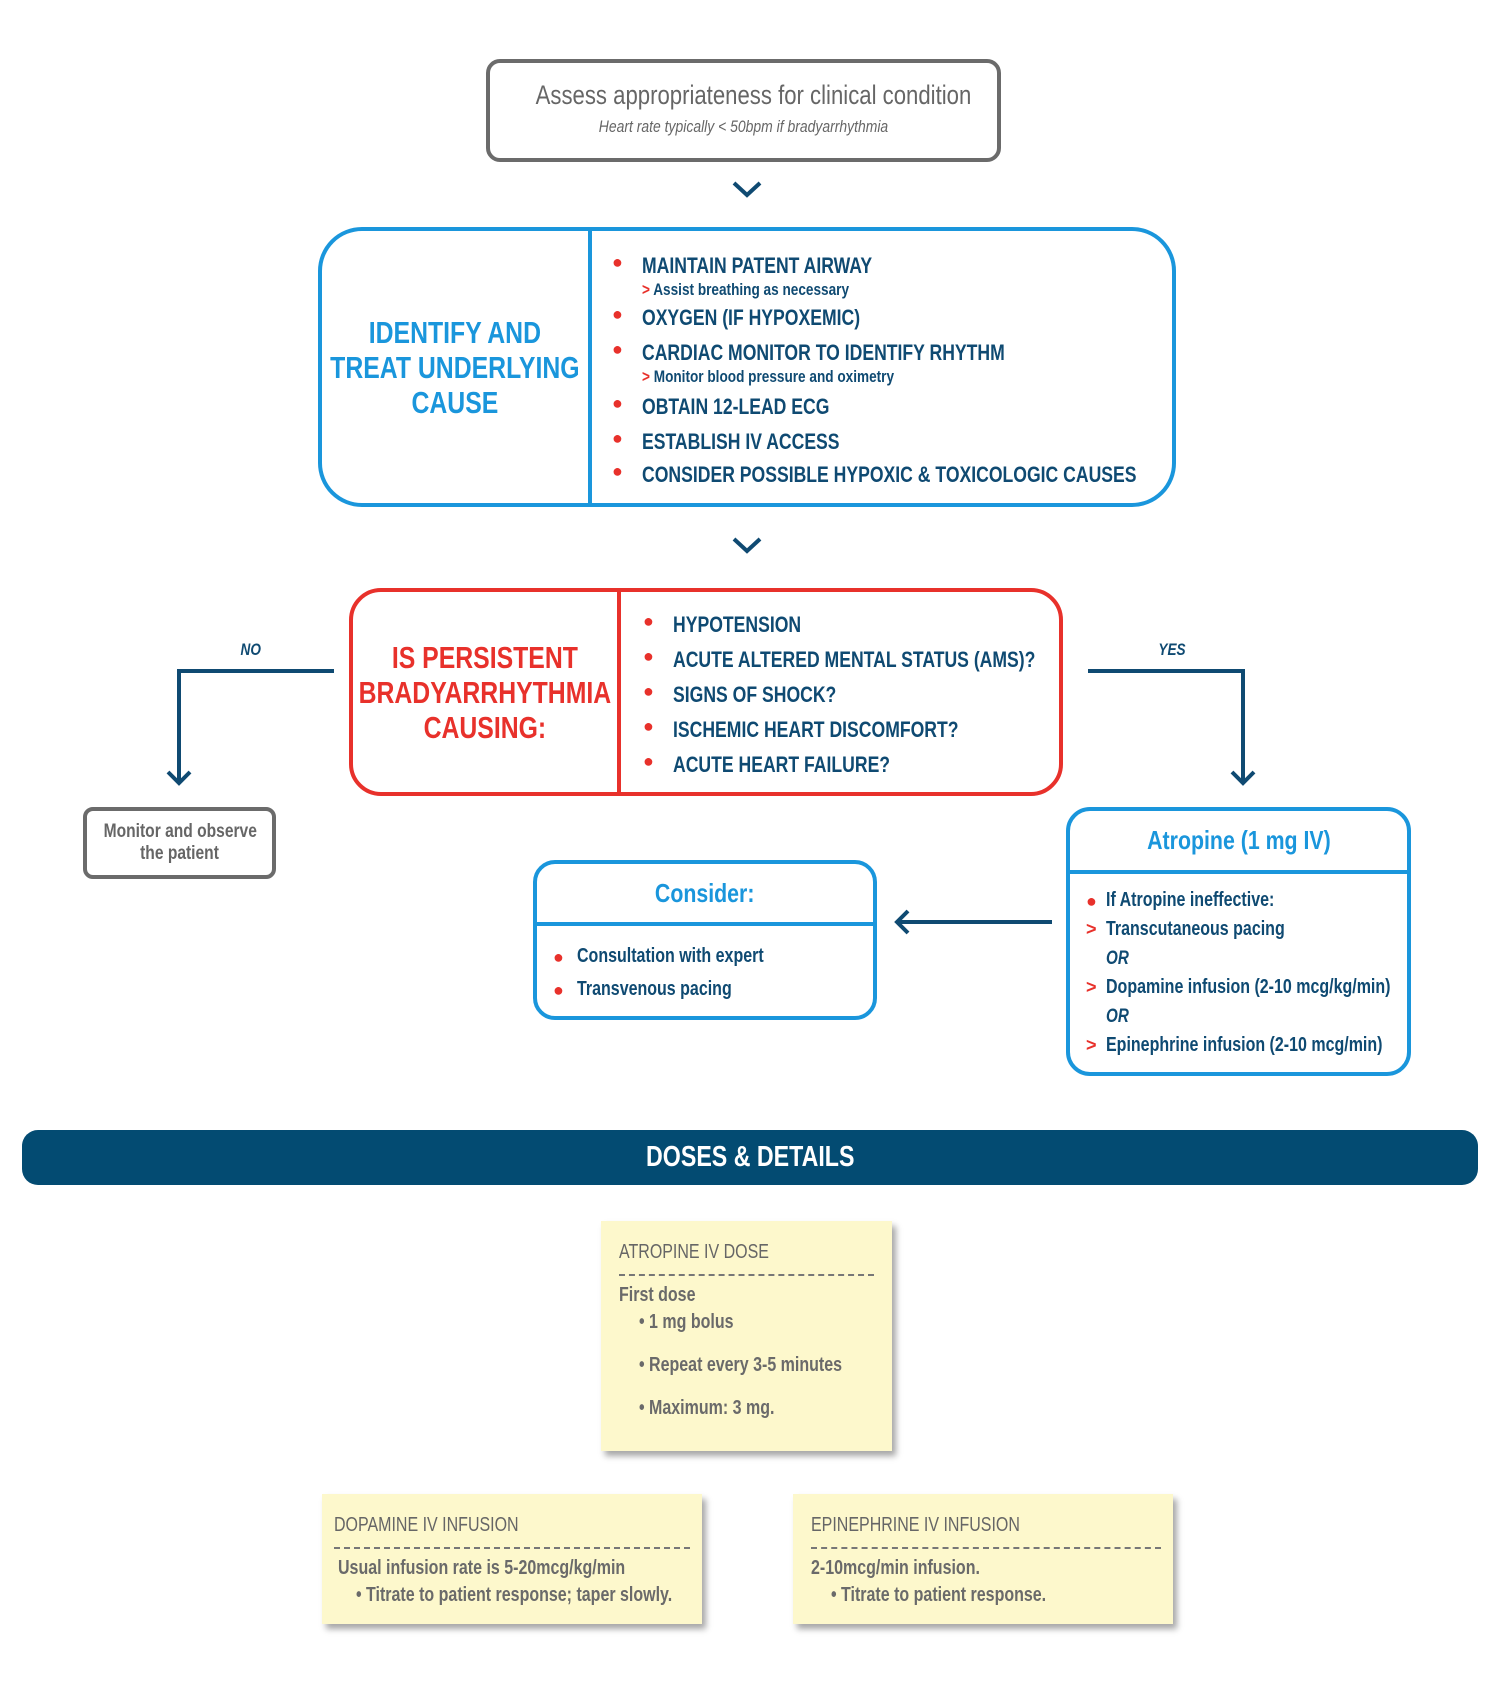 Image resolution: width=1500 pixels, height=1700 pixels. What do you see at coordinates (485, 727) in the screenshot?
I see `persistent-heading-line: CAUSING:` at bounding box center [485, 727].